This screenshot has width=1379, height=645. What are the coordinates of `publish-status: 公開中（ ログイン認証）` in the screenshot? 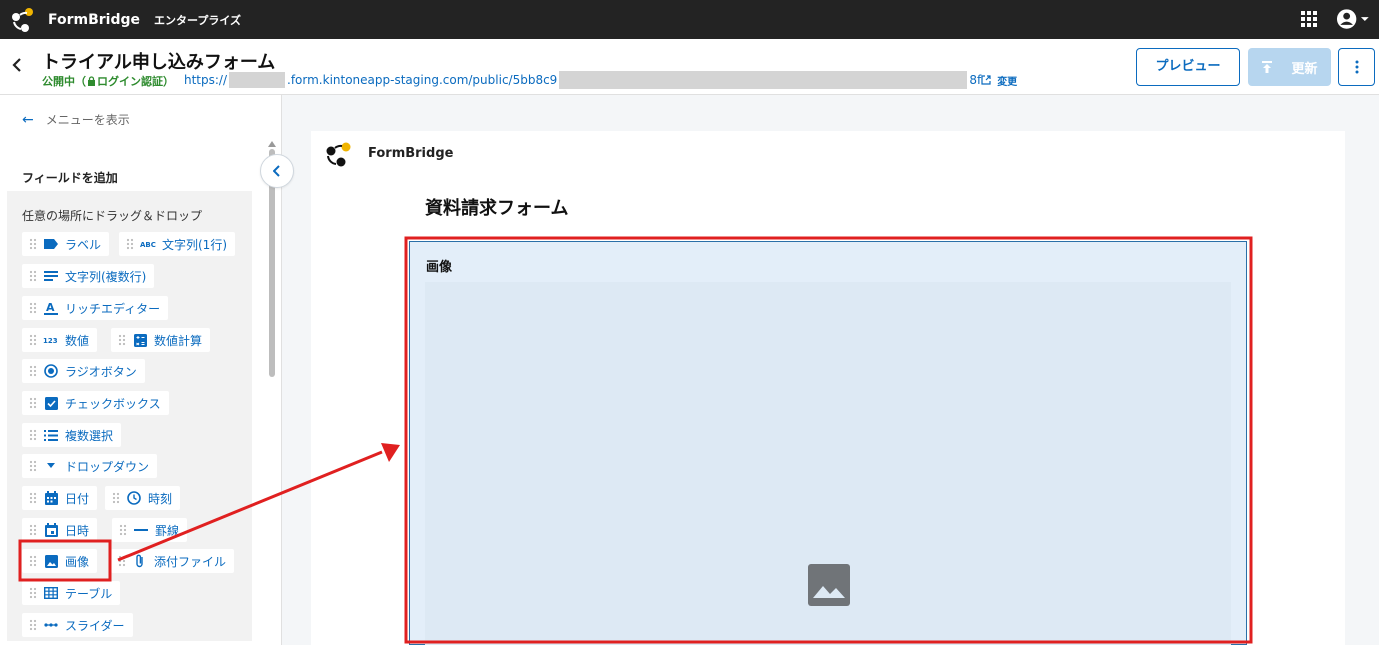 It's located at (108, 81).